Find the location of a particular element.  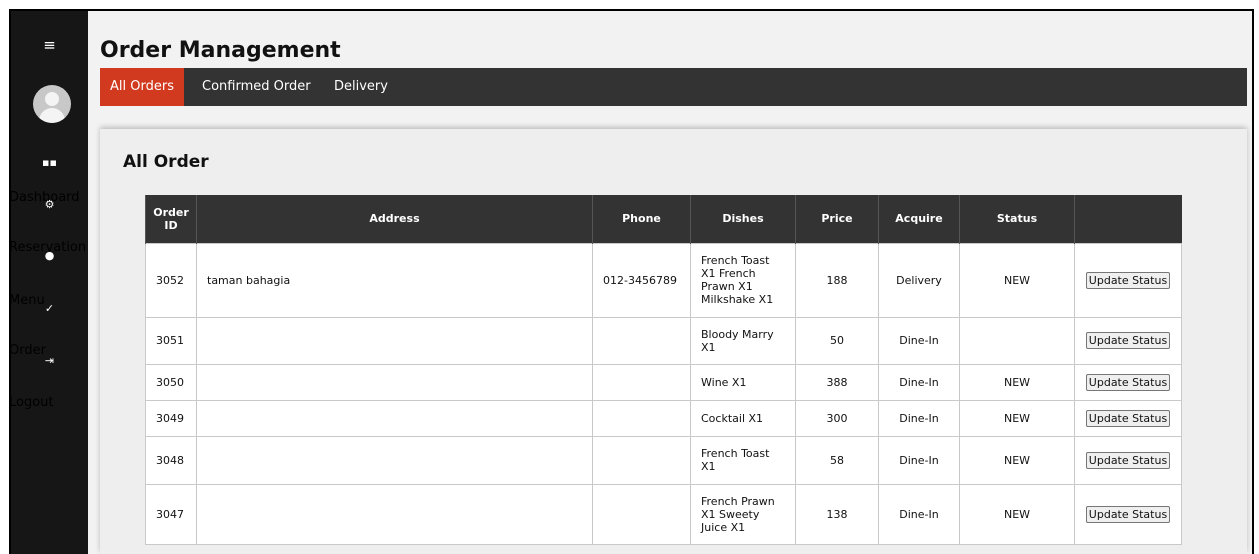

page-title: Order Management is located at coordinates (220, 50).